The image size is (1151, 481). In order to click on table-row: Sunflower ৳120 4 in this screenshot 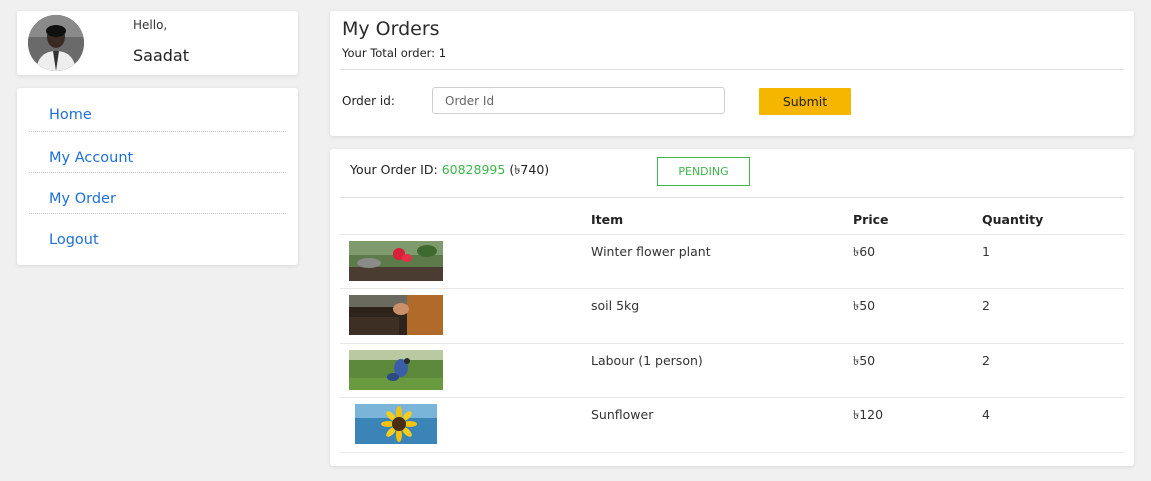, I will do `click(732, 425)`.